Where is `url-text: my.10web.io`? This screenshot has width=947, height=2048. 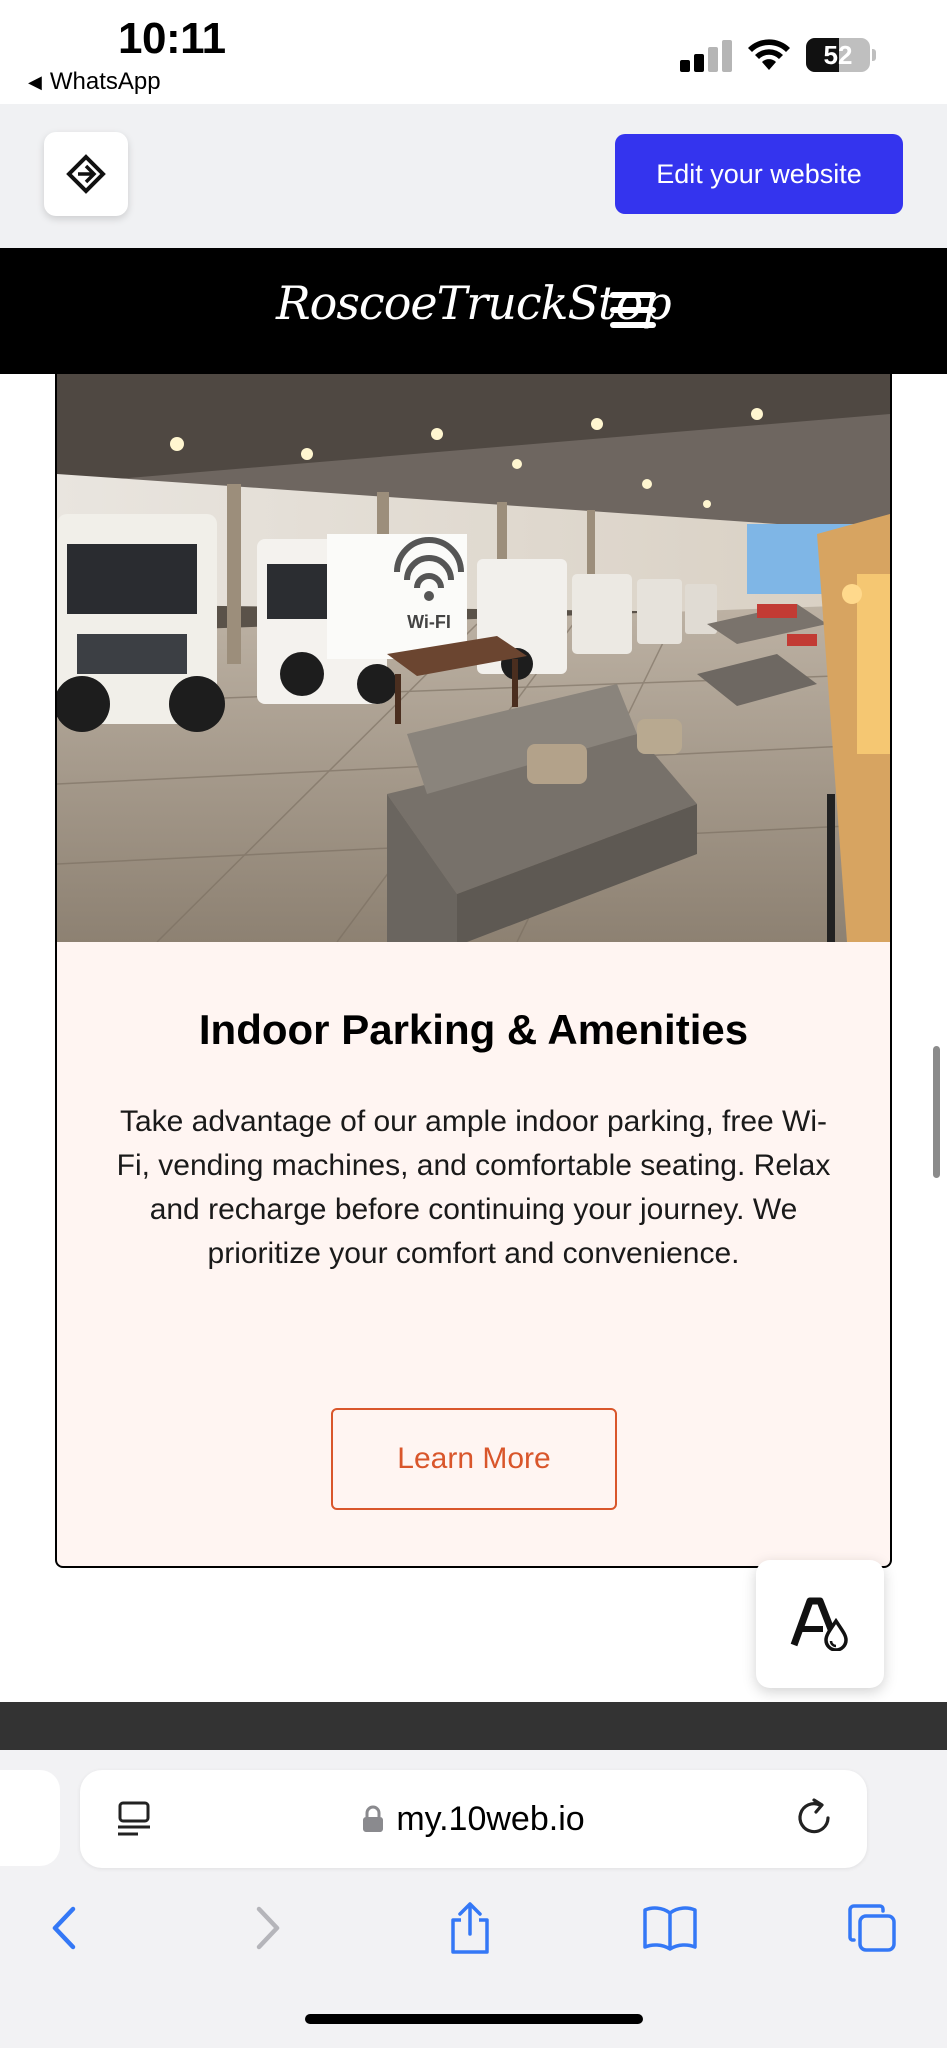
url-text: my.10web.io is located at coordinates (490, 1818).